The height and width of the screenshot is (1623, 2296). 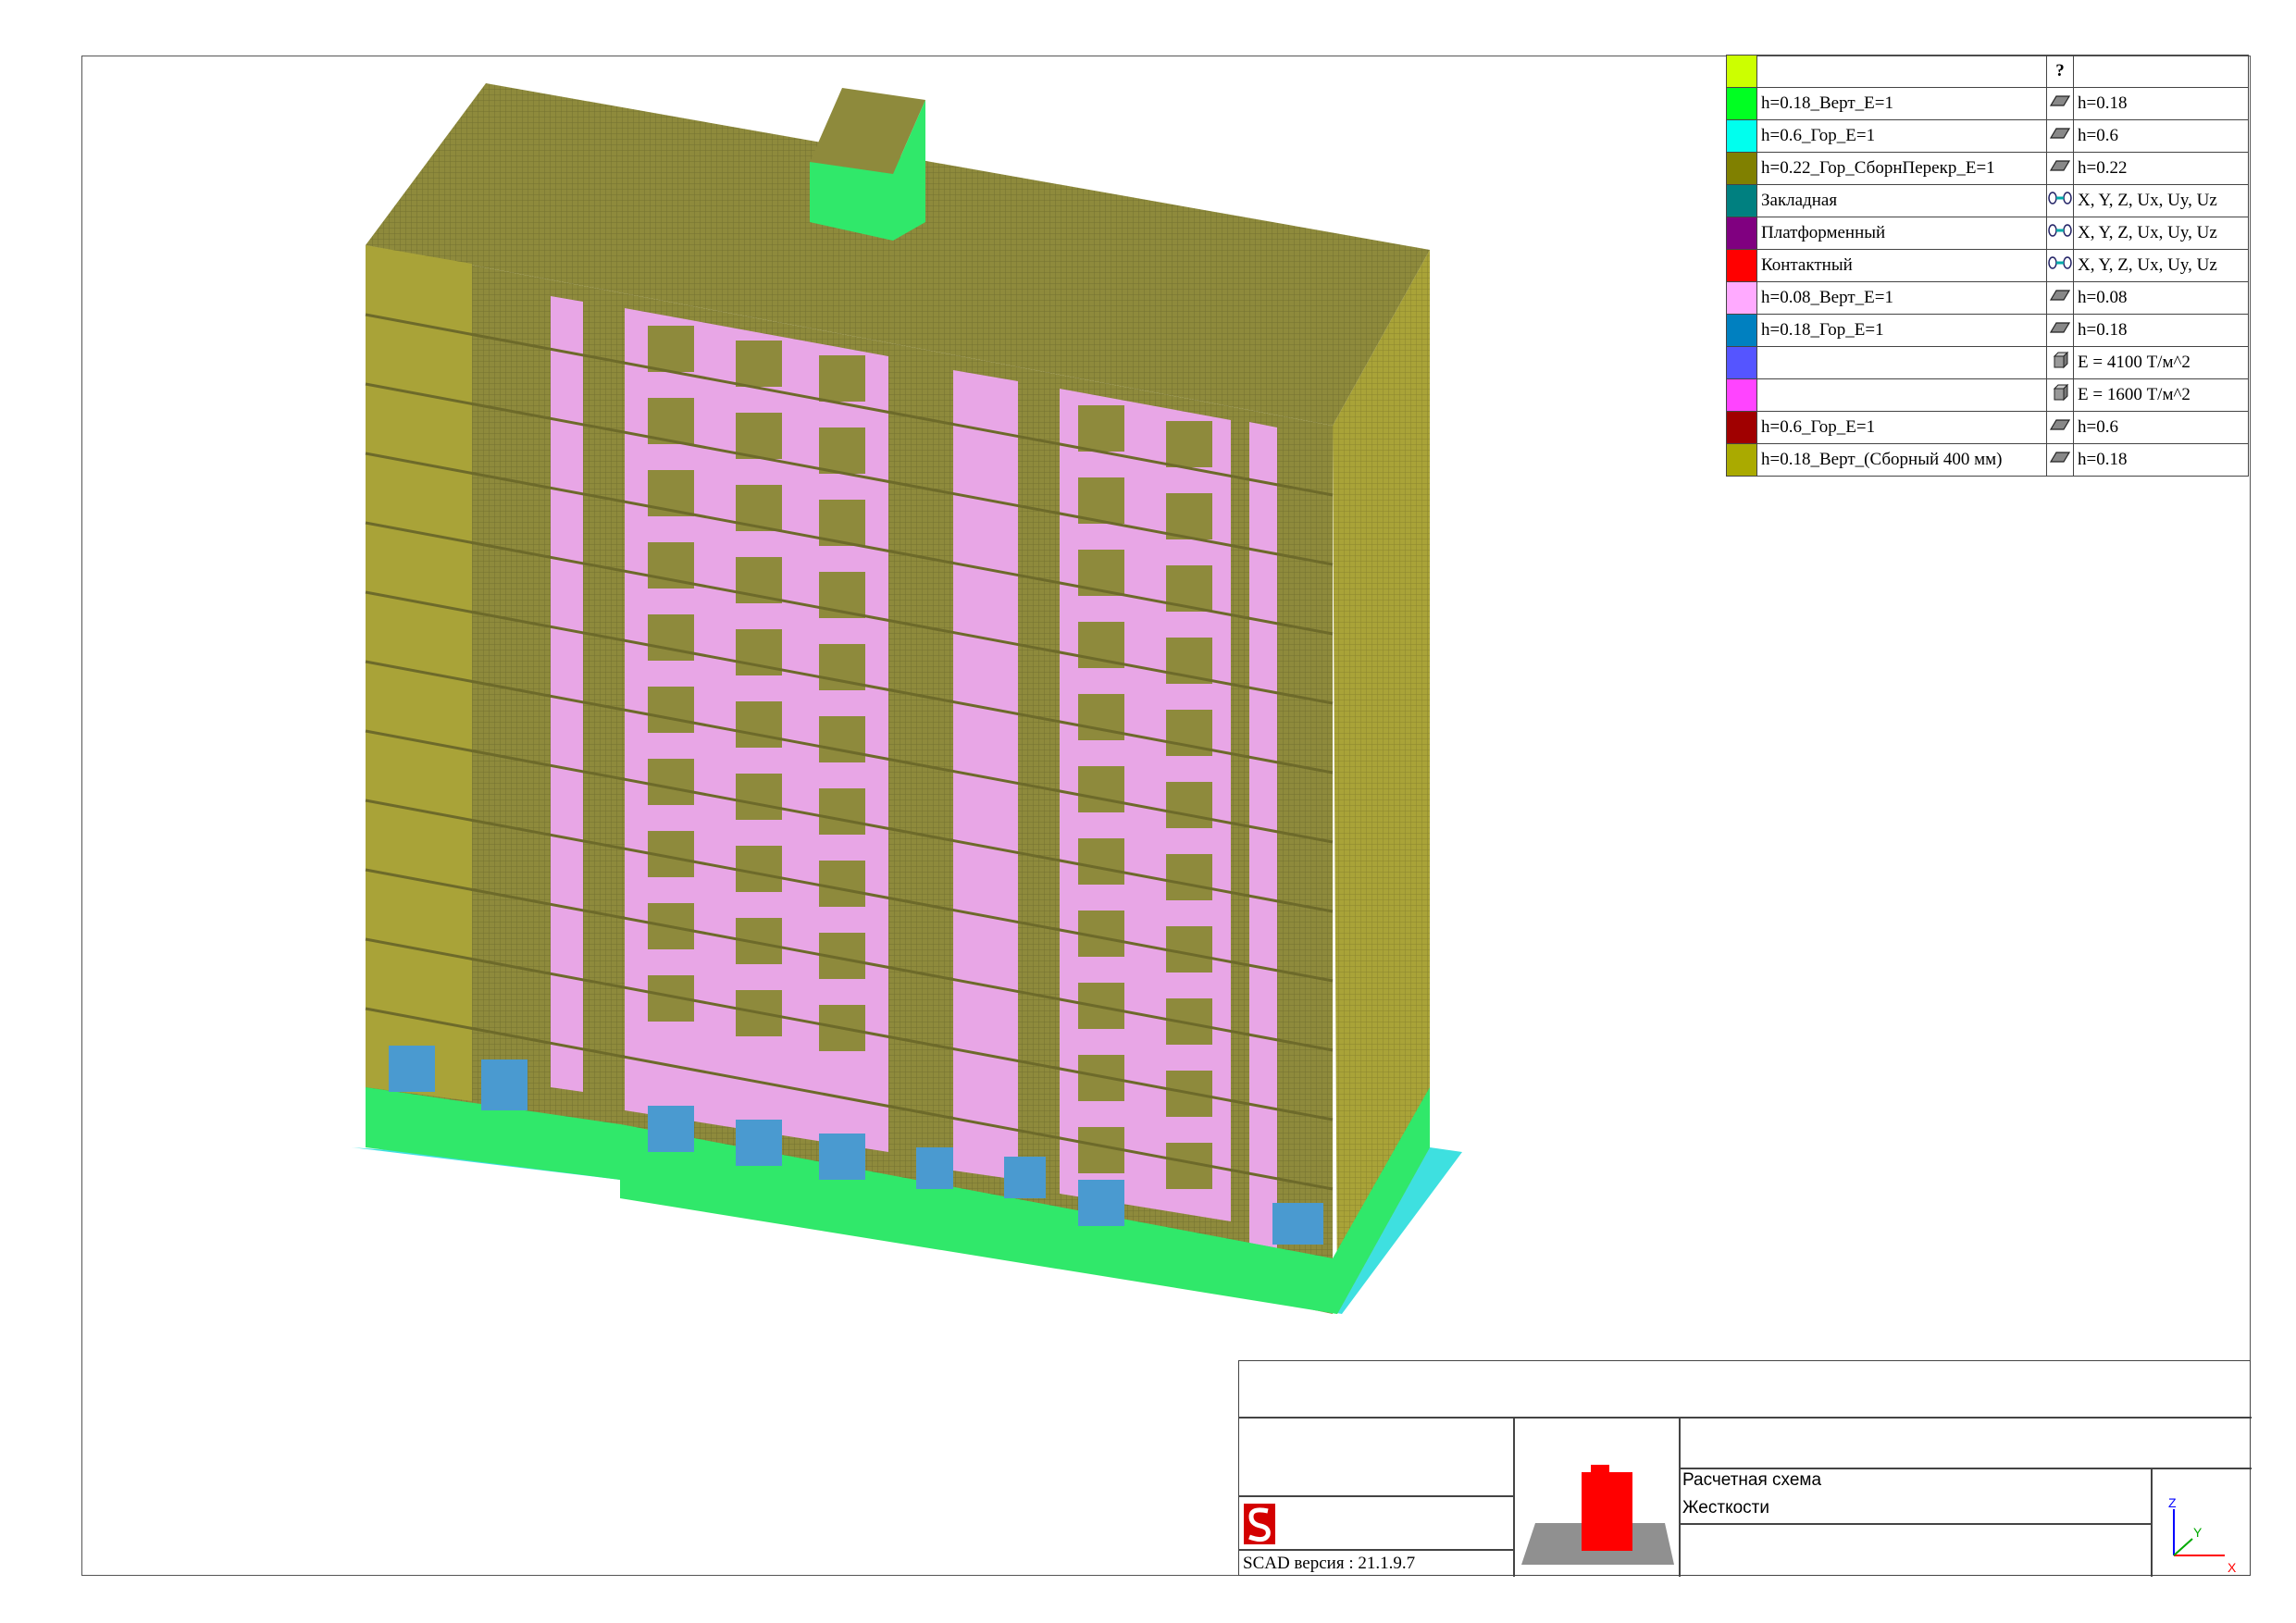 What do you see at coordinates (1752, 1480) in the screenshot?
I see `scheme-title: Расчетная схема` at bounding box center [1752, 1480].